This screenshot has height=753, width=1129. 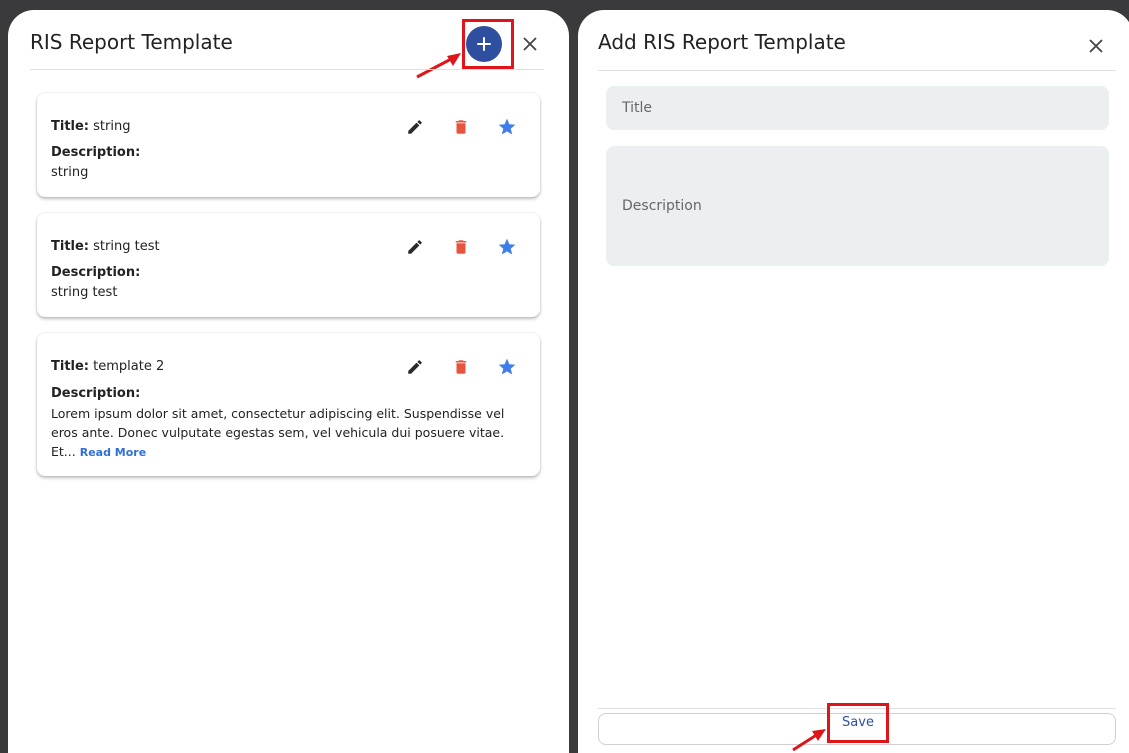 I want to click on dialog-title: Add RIS Report Template, so click(x=722, y=42).